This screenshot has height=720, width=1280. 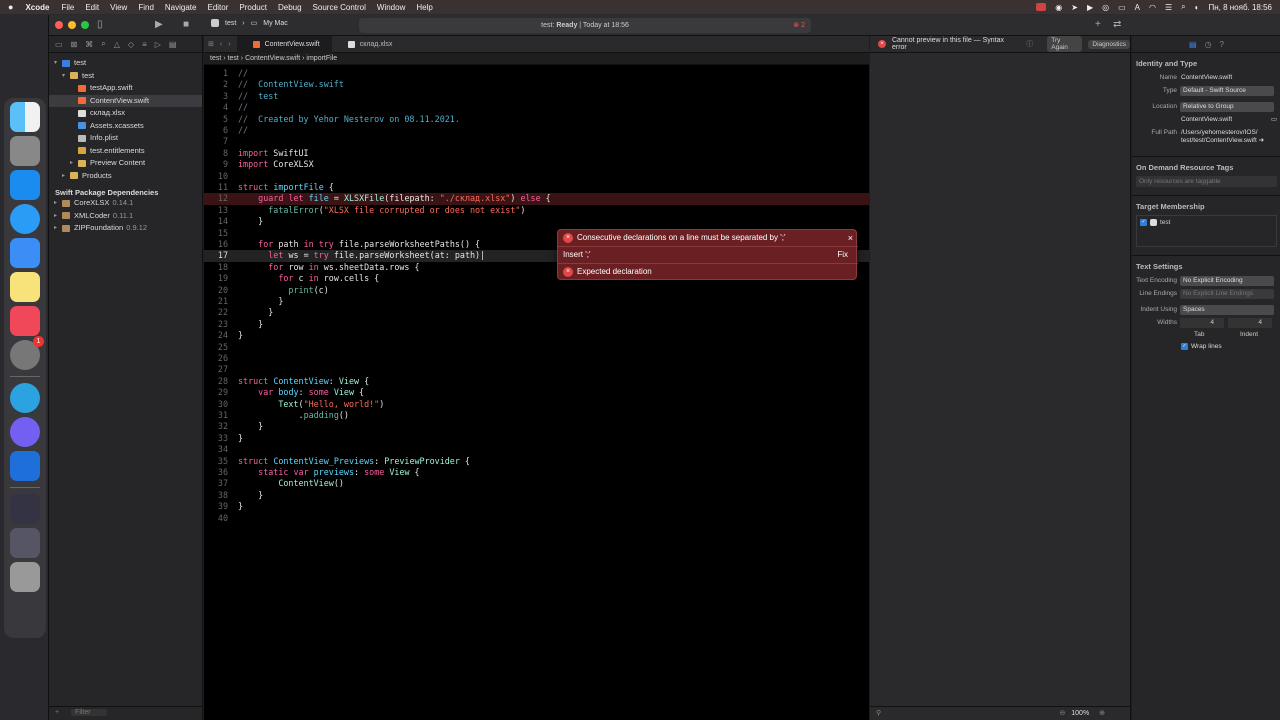 I want to click on zoom-button, so click(x=85, y=25).